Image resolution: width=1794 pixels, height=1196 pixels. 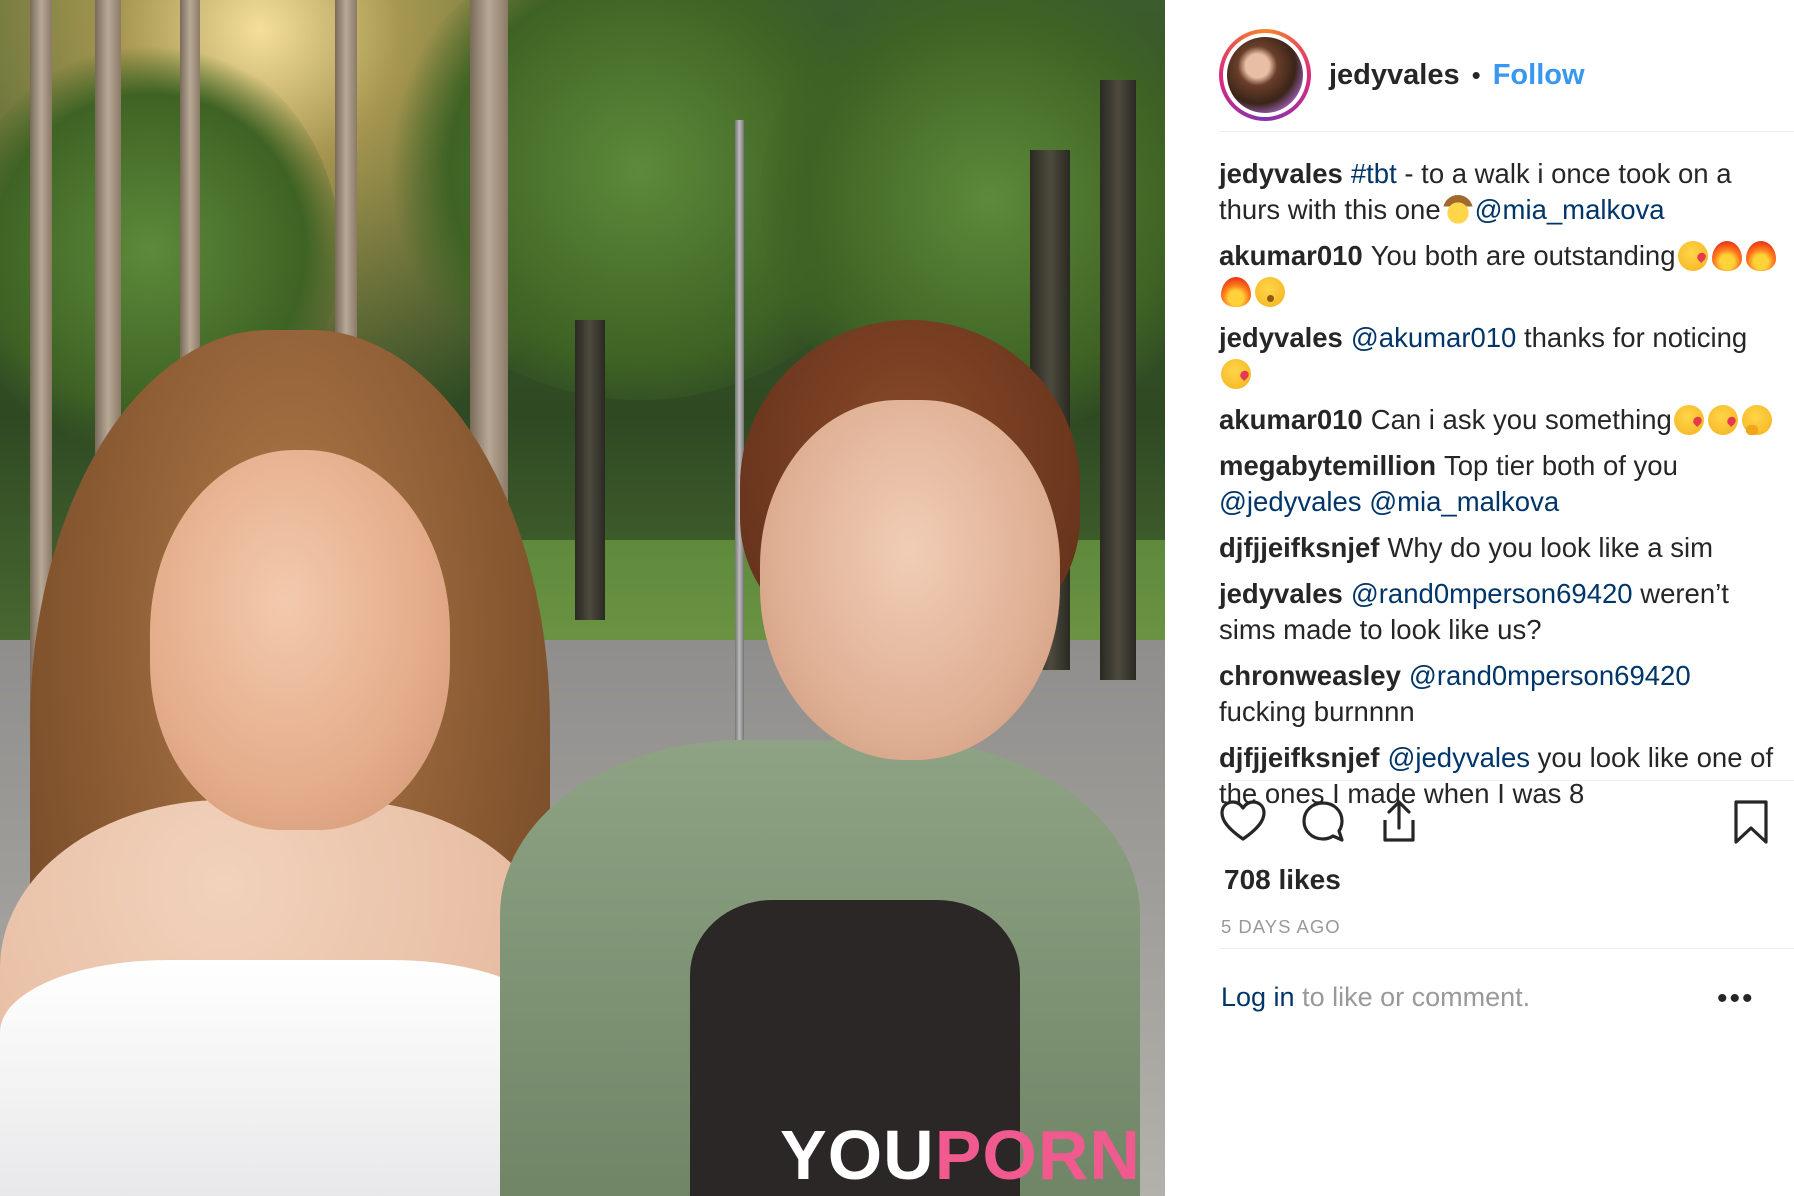 I want to click on comment-username: megabytemillion, so click(x=1327, y=465).